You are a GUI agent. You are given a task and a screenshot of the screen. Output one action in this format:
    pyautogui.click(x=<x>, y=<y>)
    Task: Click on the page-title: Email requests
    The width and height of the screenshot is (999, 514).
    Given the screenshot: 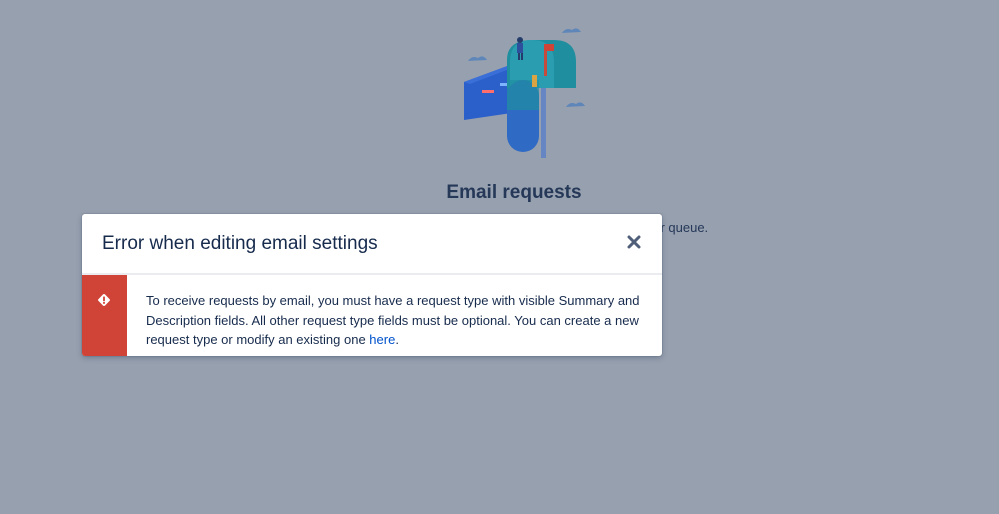 What is the action you would take?
    pyautogui.click(x=514, y=192)
    